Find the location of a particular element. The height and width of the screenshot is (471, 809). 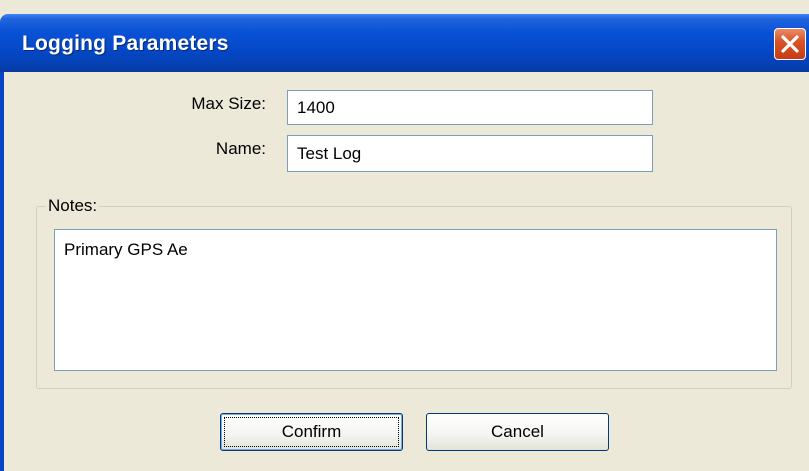

cancel-button: Cancel is located at coordinates (517, 432).